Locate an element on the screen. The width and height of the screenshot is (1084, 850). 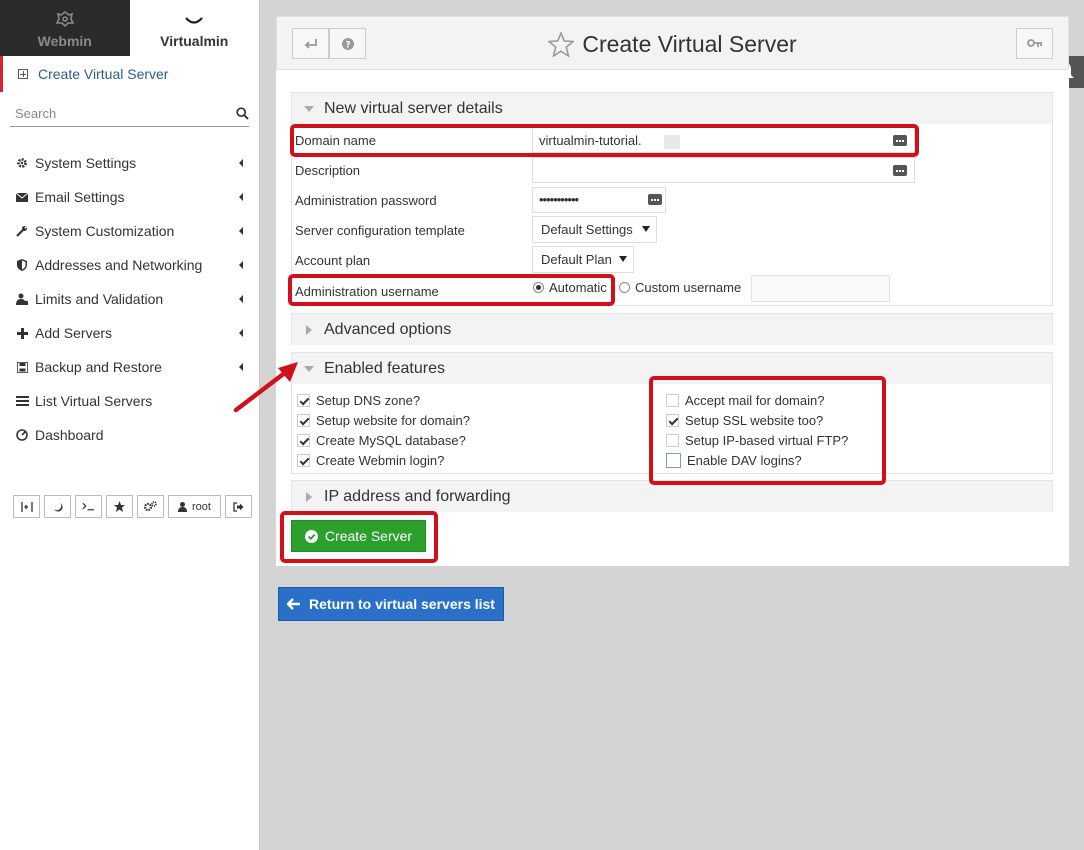
page-title: Create Virtual Server is located at coordinates (689, 43).